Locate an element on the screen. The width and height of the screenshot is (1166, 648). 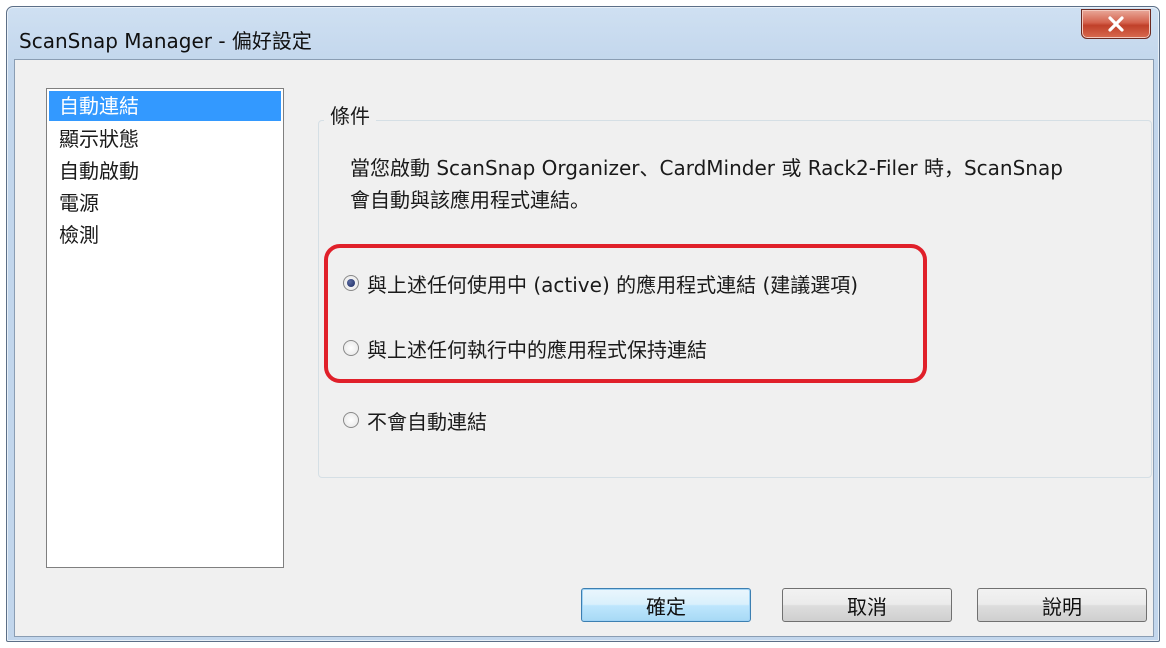
sidebar-item-auto-link: 自動連結 is located at coordinates (165, 106).